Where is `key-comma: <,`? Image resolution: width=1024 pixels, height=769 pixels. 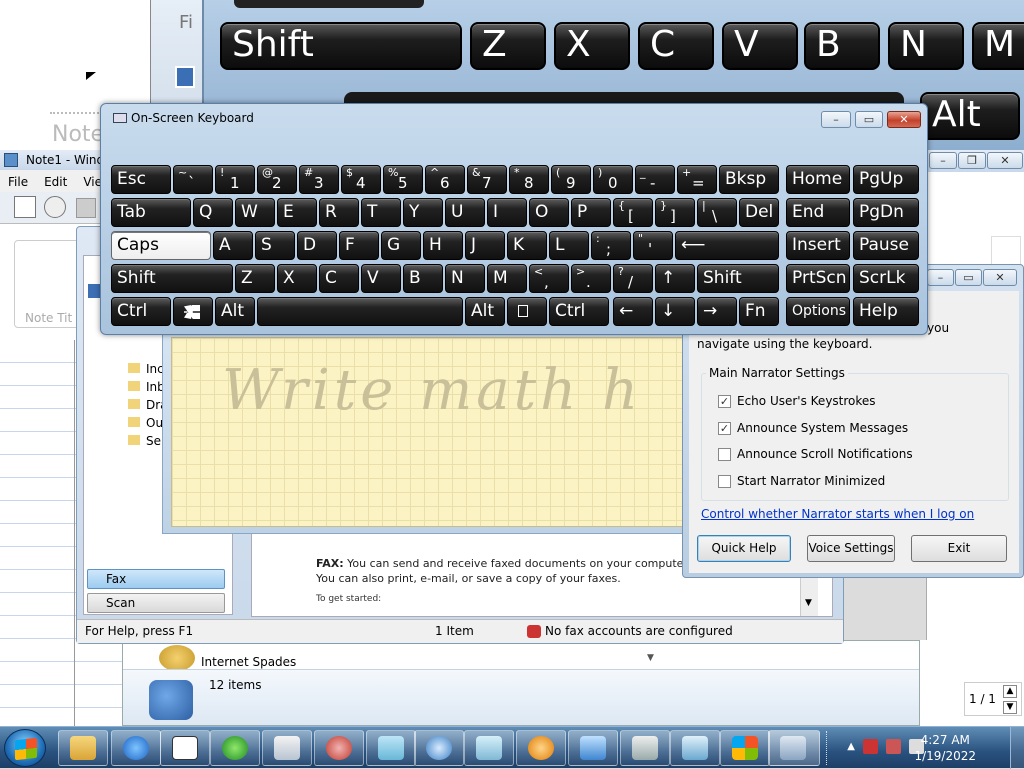
key-comma: <, is located at coordinates (549, 278).